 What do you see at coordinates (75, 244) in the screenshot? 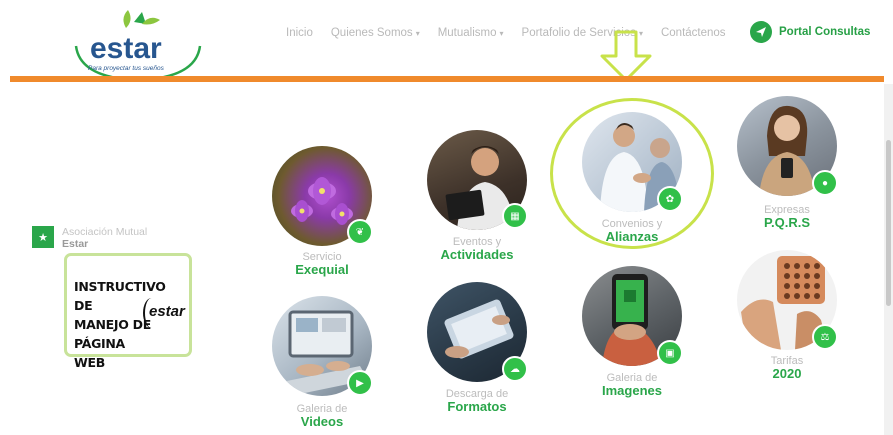
I see `sidebar-subtitle: Estar` at bounding box center [75, 244].